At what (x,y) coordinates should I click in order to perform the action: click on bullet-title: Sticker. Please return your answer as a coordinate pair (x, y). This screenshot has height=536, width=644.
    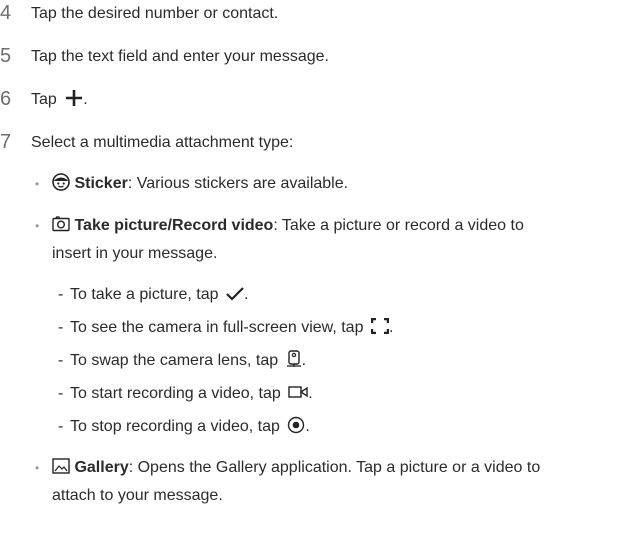
    Looking at the image, I should click on (101, 183).